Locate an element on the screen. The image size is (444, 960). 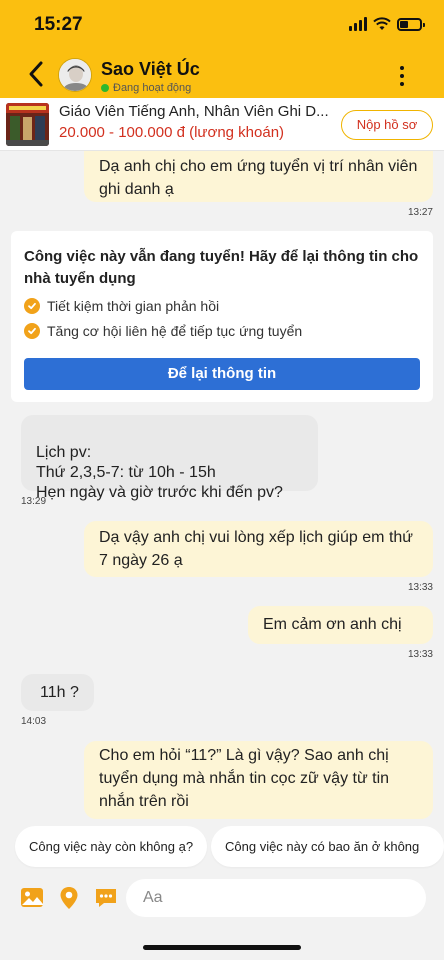
back-button is located at coordinates (36, 74).